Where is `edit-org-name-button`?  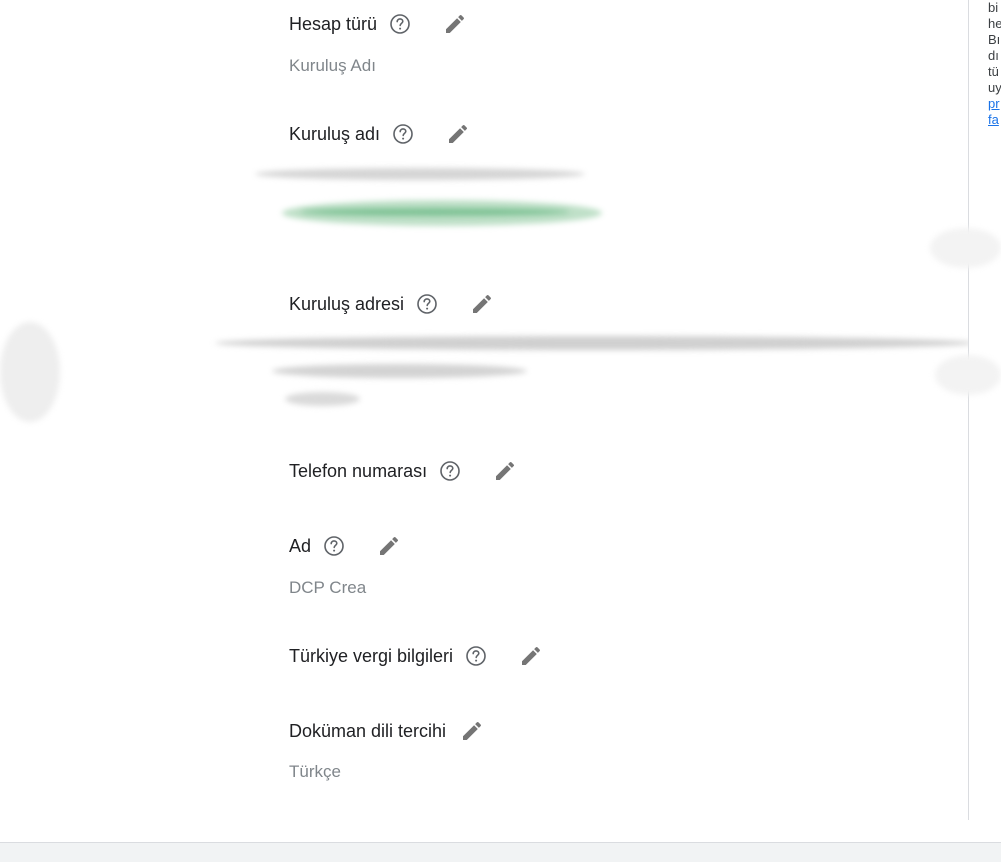 edit-org-name-button is located at coordinates (458, 134).